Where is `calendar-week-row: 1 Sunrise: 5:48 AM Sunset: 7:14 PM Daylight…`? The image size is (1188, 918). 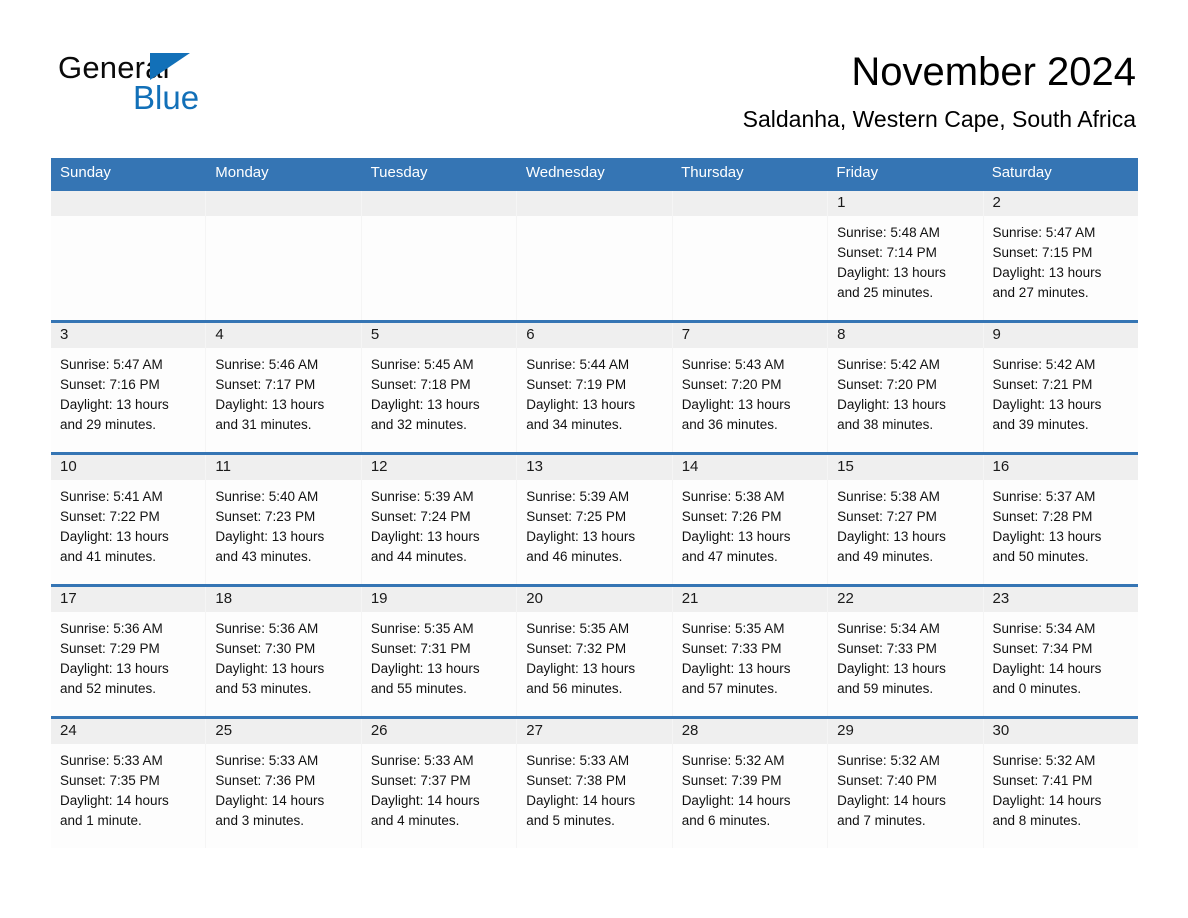 calendar-week-row: 1 Sunrise: 5:48 AM Sunset: 7:14 PM Daylight… is located at coordinates (594, 254).